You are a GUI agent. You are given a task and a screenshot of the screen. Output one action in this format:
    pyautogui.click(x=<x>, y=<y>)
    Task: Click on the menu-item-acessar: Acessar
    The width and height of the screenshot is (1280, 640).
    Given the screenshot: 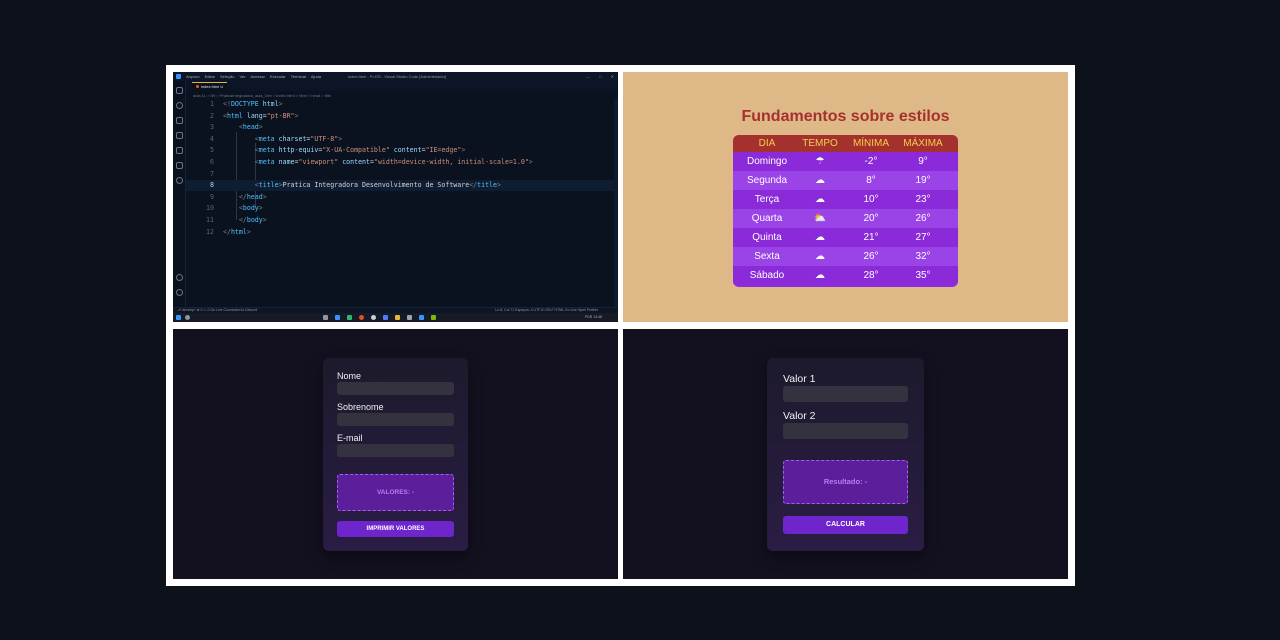 What is the action you would take?
    pyautogui.click(x=258, y=76)
    